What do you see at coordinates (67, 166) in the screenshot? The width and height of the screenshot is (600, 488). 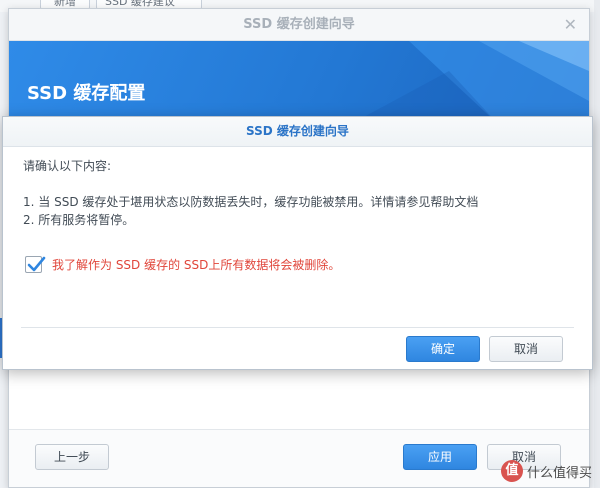 I see `confirm-intro-text: 请确认以下内容:` at bounding box center [67, 166].